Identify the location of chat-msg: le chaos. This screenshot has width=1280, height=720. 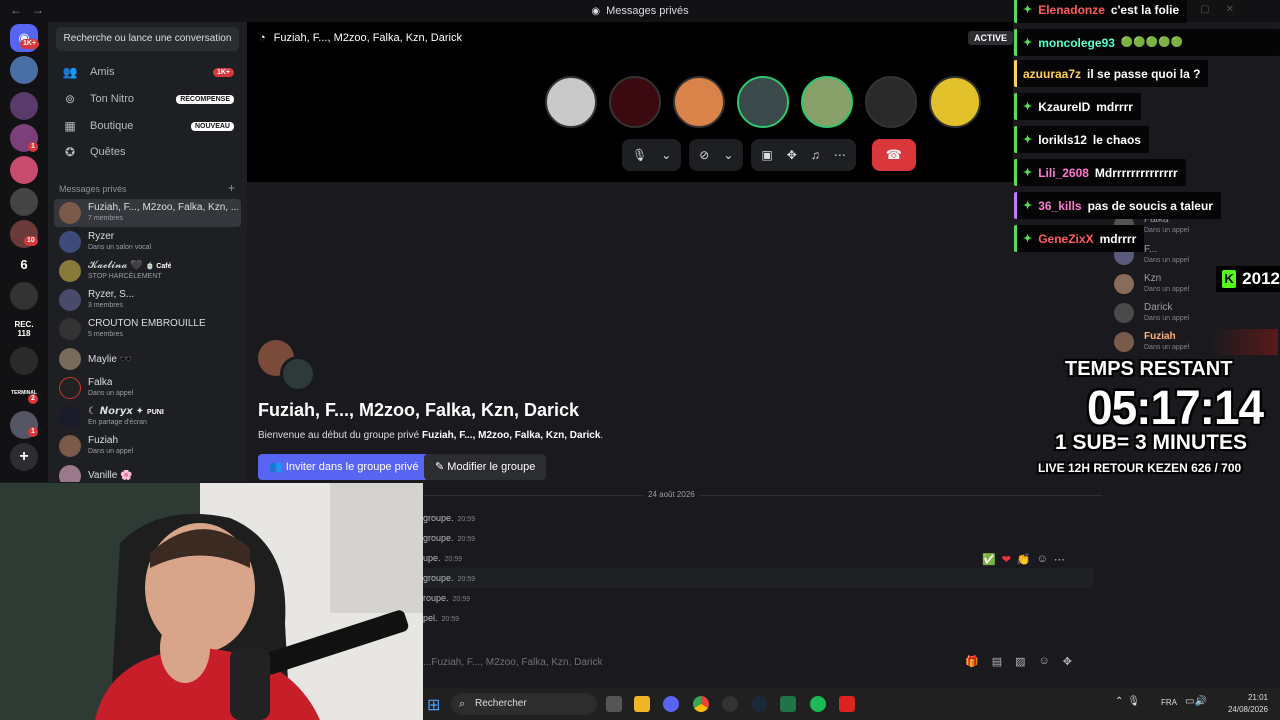
(1116, 139).